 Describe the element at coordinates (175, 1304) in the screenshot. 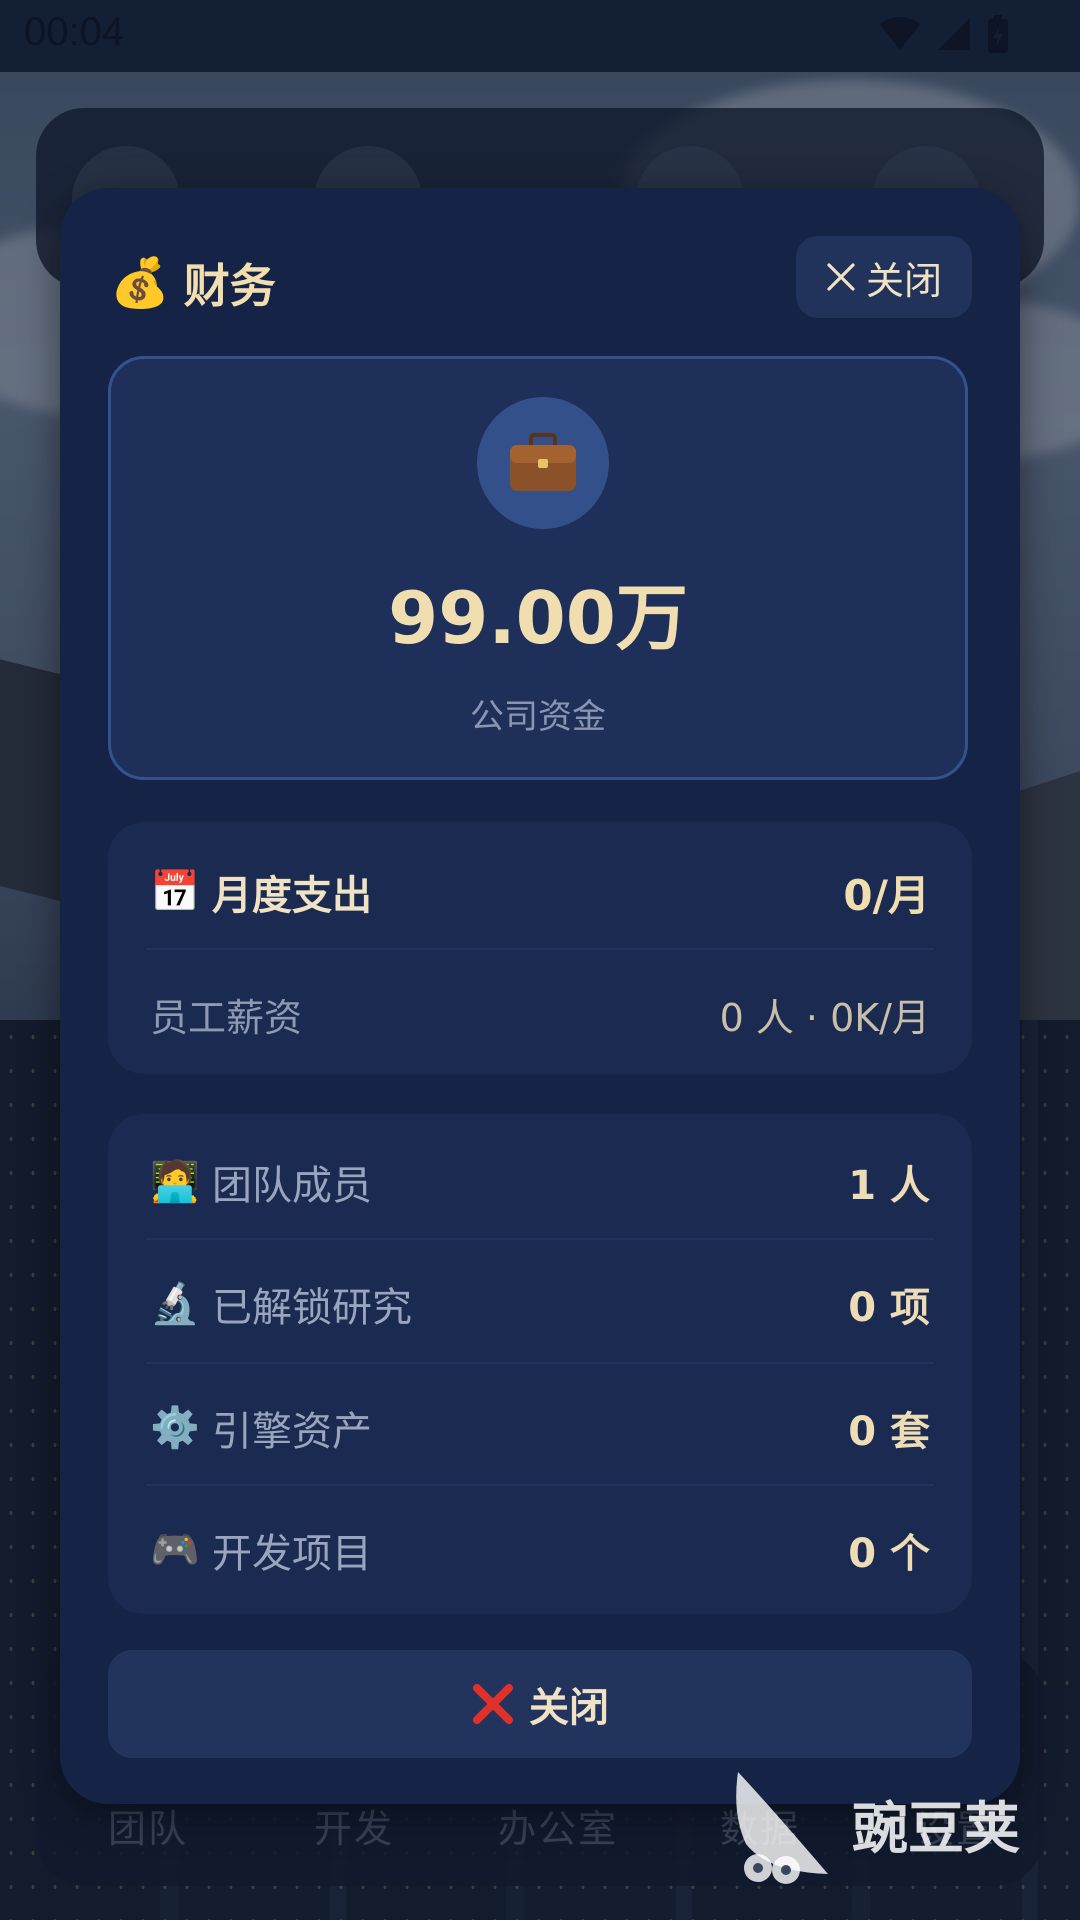

I see `microscope-icon: 🔬` at that location.